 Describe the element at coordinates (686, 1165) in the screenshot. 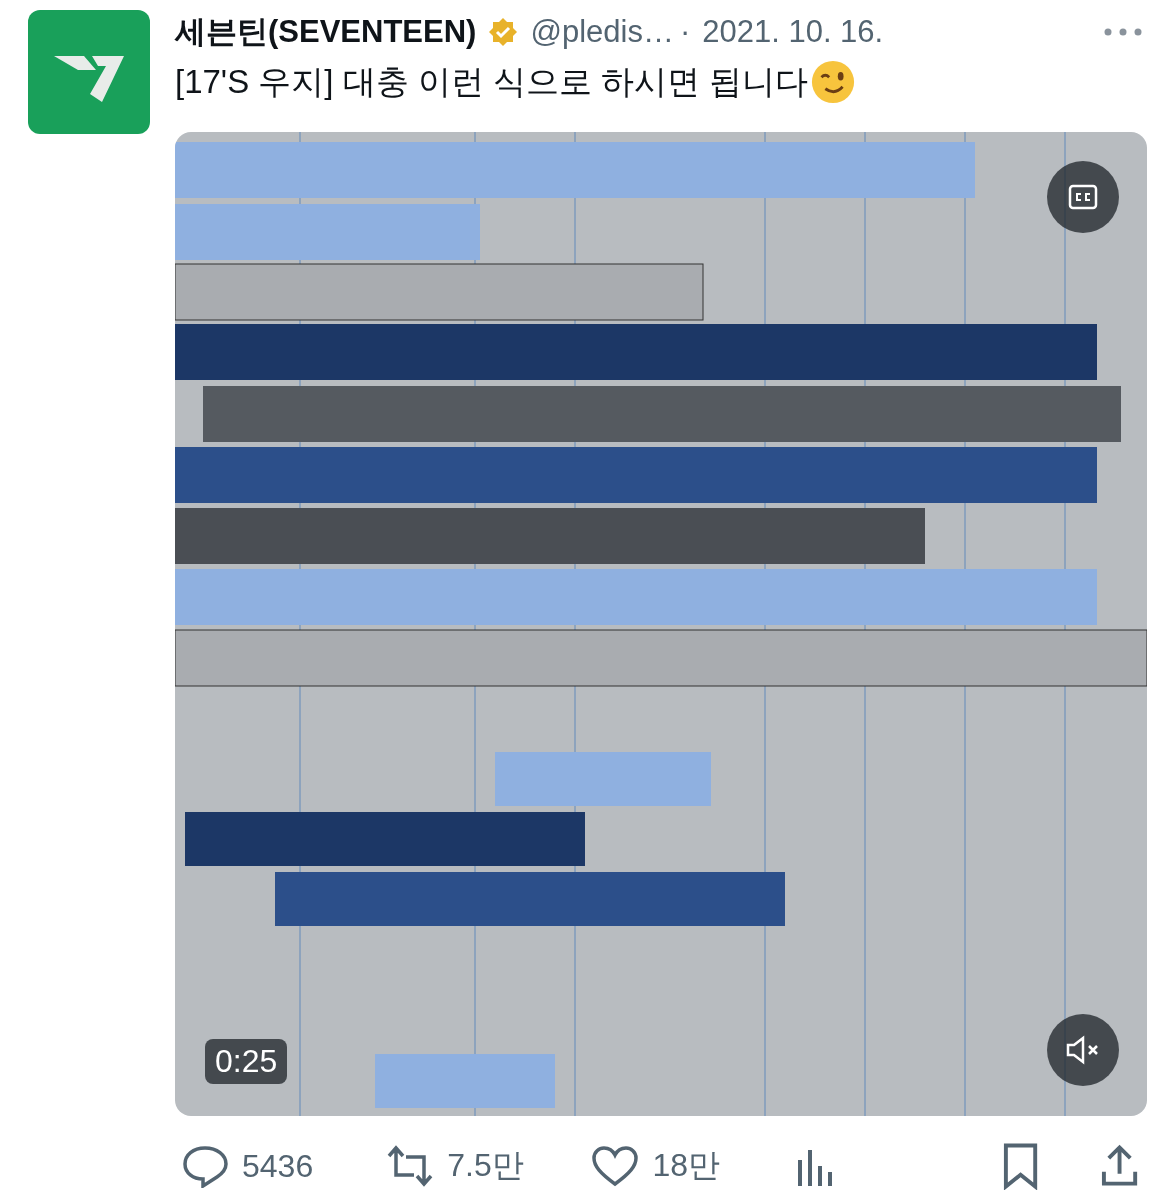

I see `action-count: 18만` at that location.